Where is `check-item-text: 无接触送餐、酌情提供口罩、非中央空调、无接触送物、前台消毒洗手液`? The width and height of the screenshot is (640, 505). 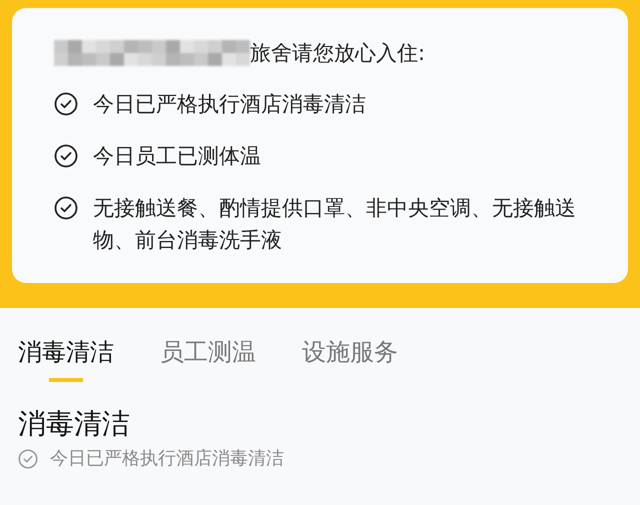
check-item-text: 无接触送餐、酌情提供口罩、非中央空调、无接触送物、前台消毒洗手液 is located at coordinates (335, 224).